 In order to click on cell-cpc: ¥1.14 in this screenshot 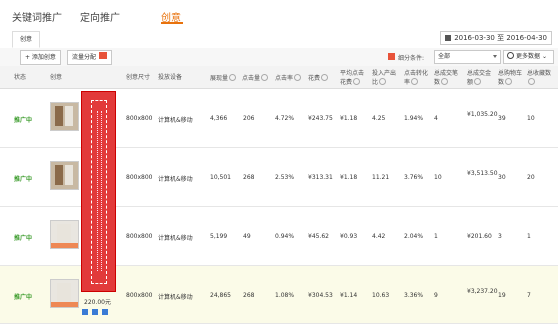, I will do `click(349, 295)`.